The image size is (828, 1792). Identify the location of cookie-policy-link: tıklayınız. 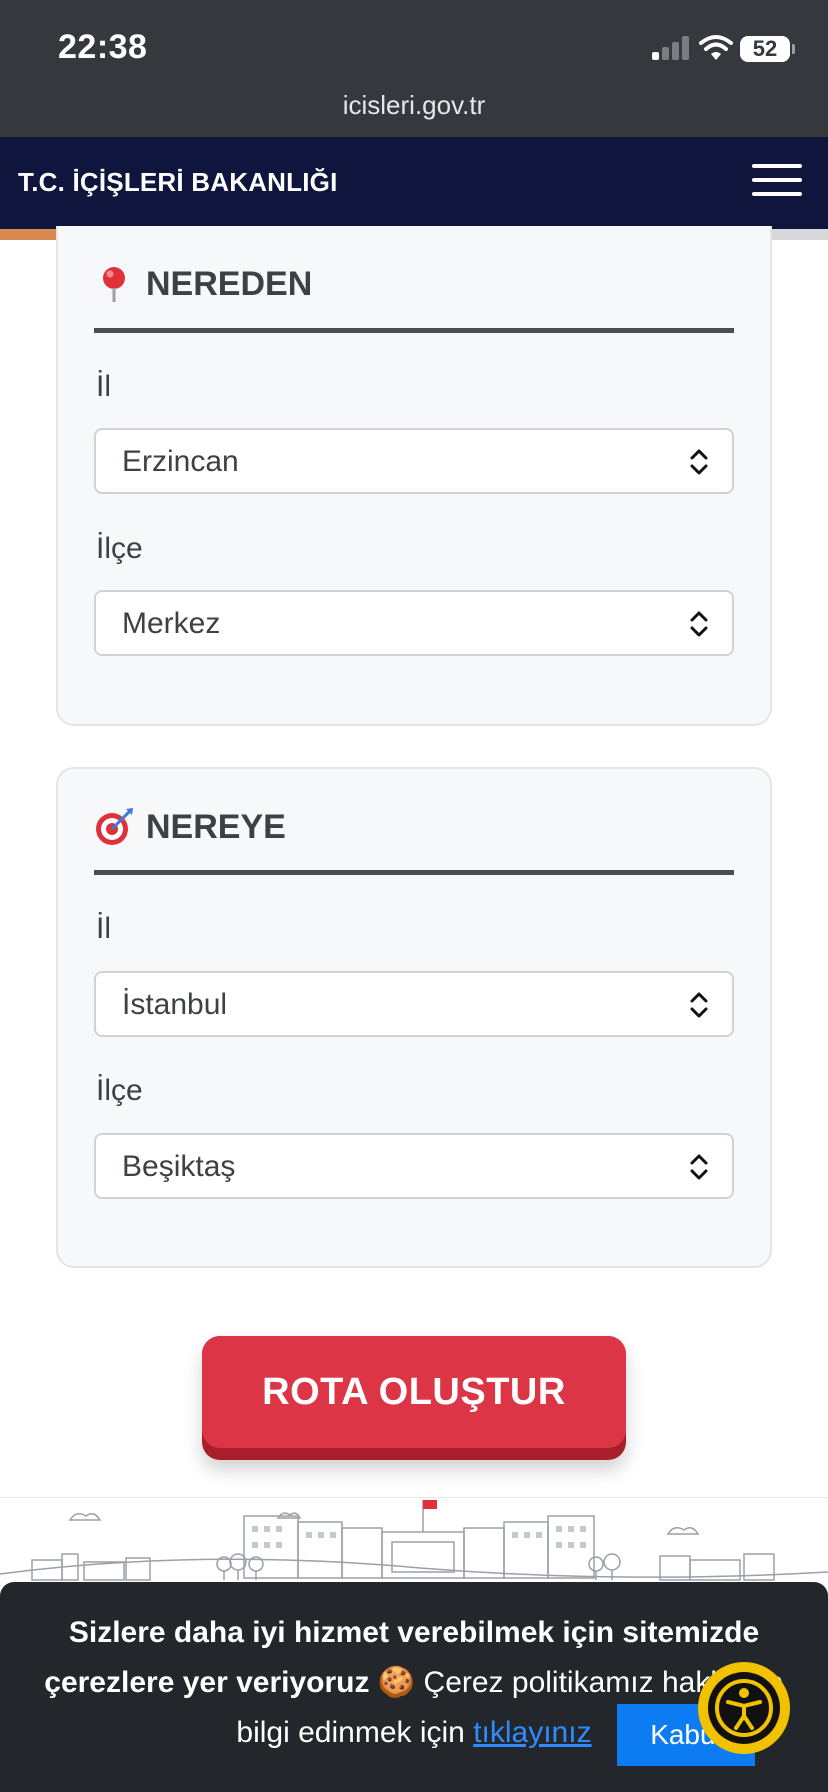
(532, 1732).